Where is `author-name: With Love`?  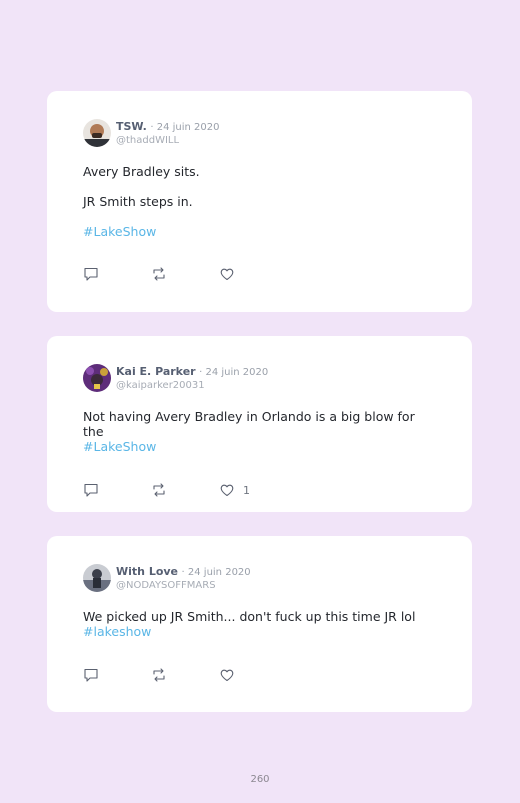 author-name: With Love is located at coordinates (147, 571).